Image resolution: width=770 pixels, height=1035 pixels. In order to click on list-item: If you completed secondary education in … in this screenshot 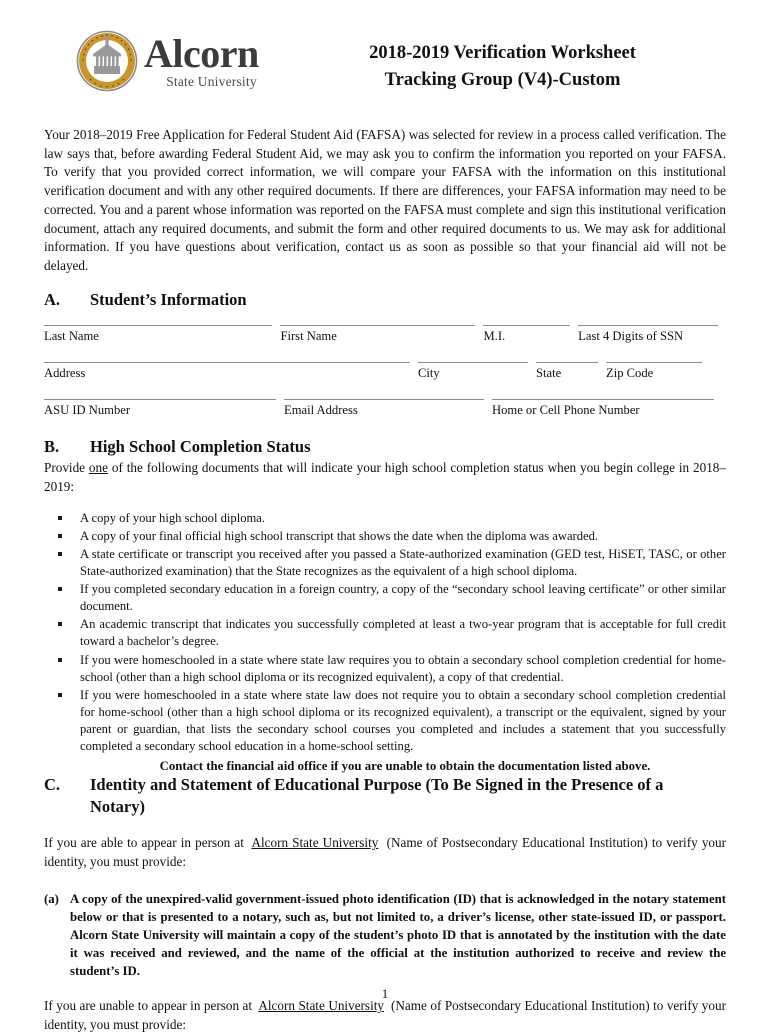, I will do `click(385, 598)`.